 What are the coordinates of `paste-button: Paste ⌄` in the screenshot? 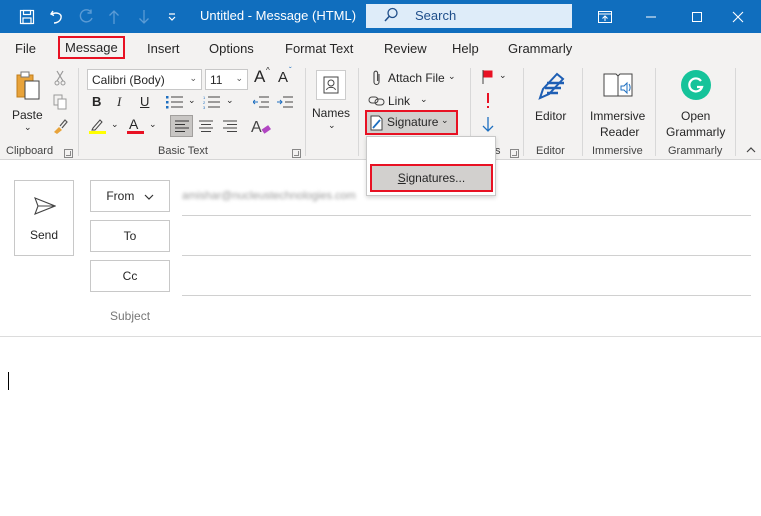 It's located at (28, 104).